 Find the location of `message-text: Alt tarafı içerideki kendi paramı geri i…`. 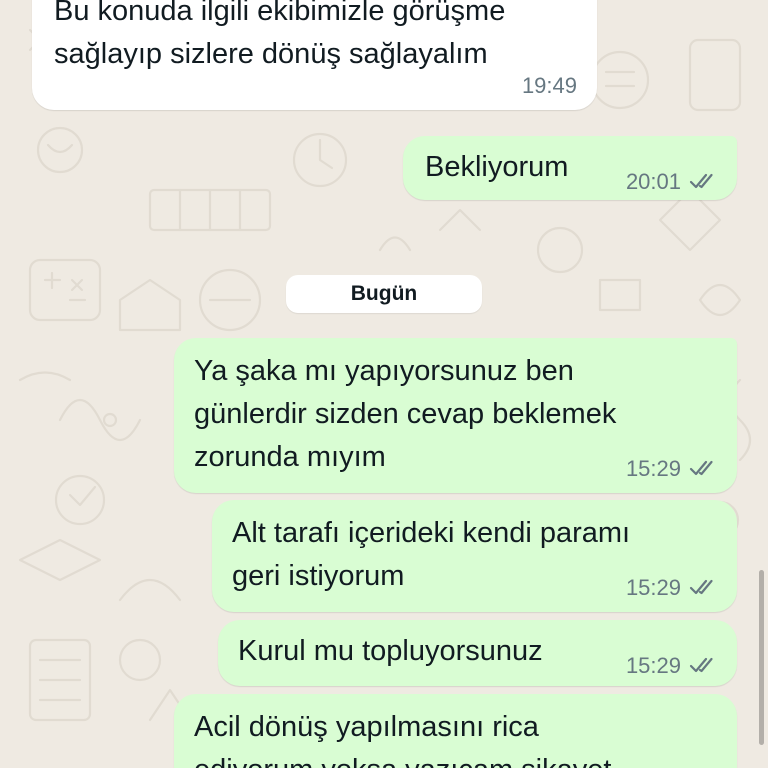

message-text: Alt tarafı içerideki kendi paramı geri i… is located at coordinates (431, 554).